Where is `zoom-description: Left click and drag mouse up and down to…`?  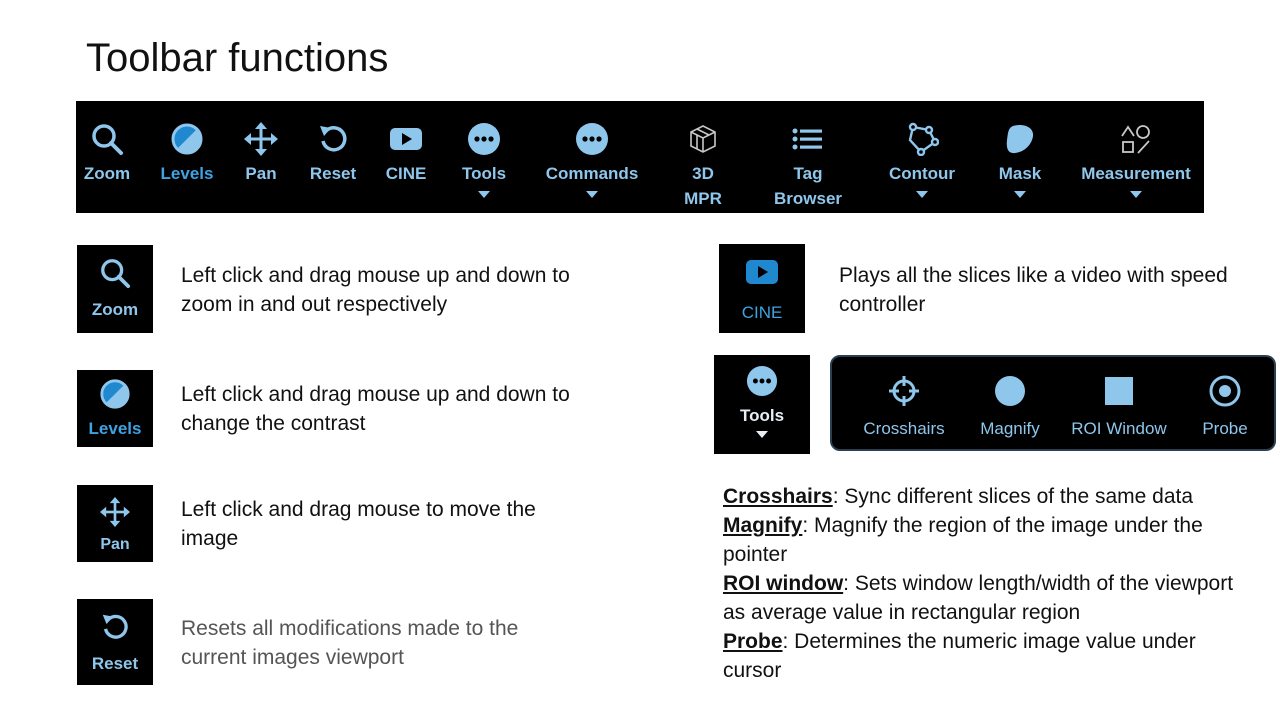
zoom-description: Left click and drag mouse up and down to… is located at coordinates (375, 290).